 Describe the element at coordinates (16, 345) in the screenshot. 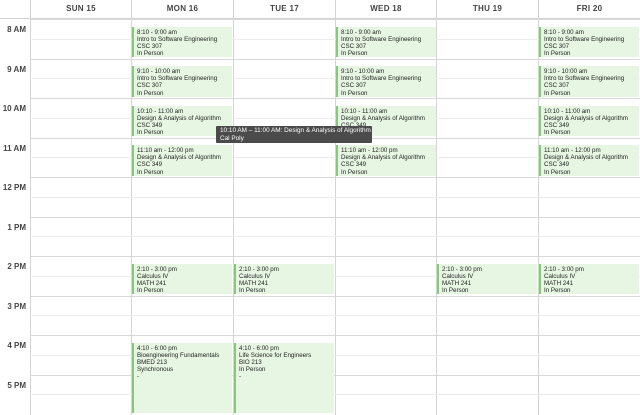

I see `time-label: 4 PM` at that location.